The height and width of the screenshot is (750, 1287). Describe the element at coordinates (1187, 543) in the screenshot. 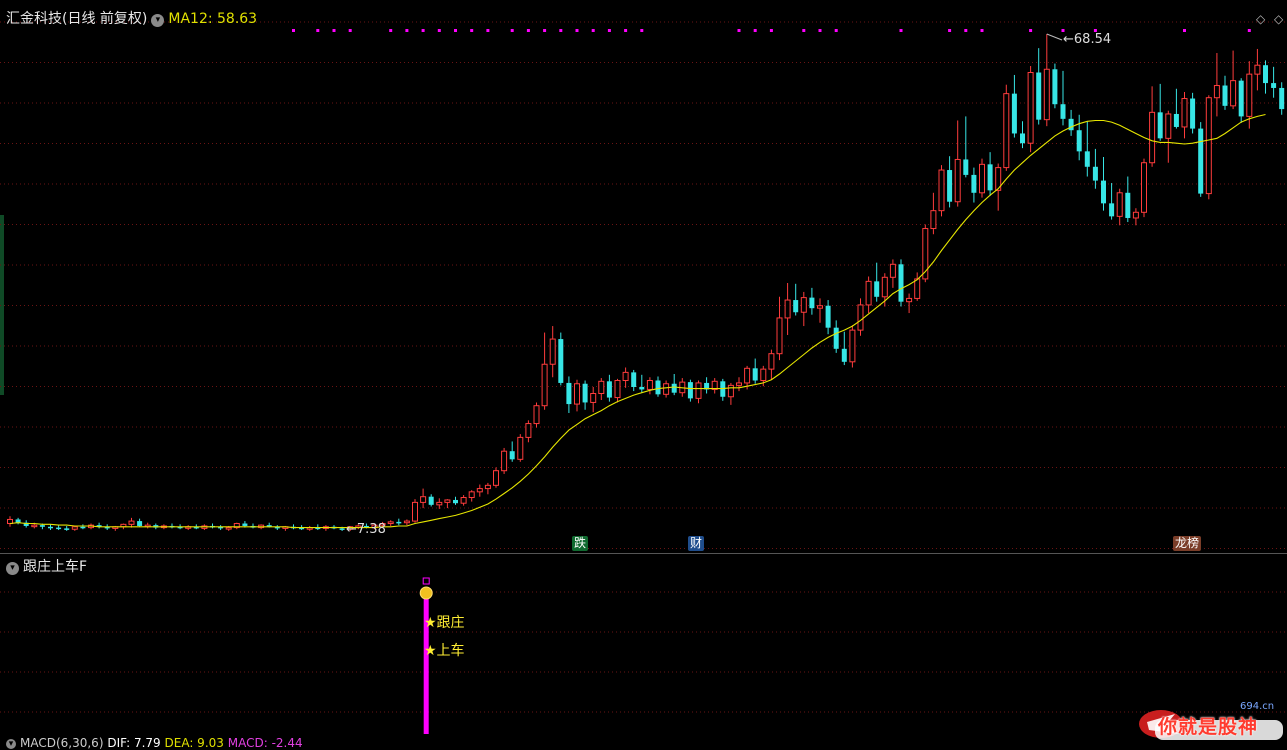

I see `badge-longbang: 龙榜` at that location.